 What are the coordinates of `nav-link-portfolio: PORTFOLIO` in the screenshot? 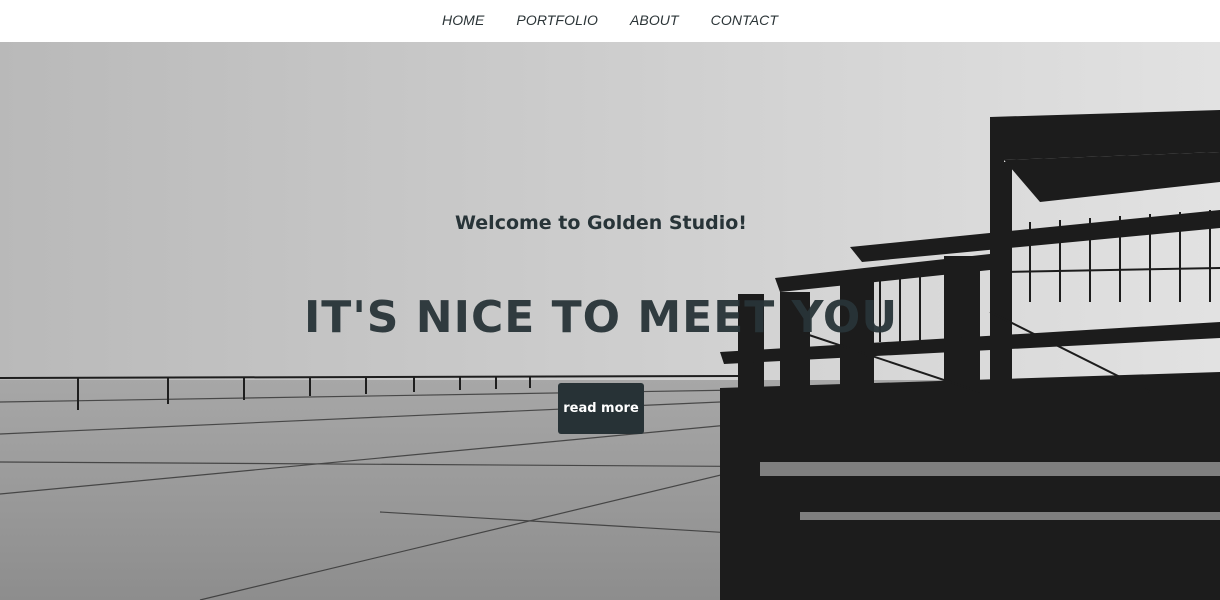 It's located at (557, 20).